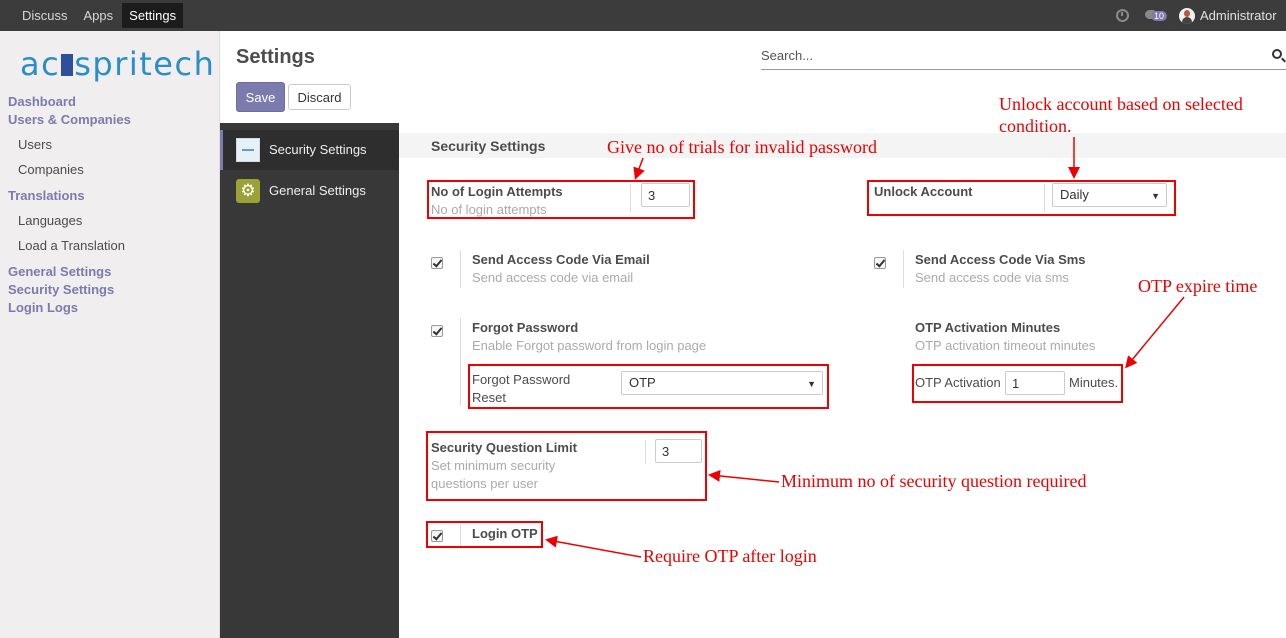  What do you see at coordinates (639, 168) in the screenshot?
I see `arrow-trials` at bounding box center [639, 168].